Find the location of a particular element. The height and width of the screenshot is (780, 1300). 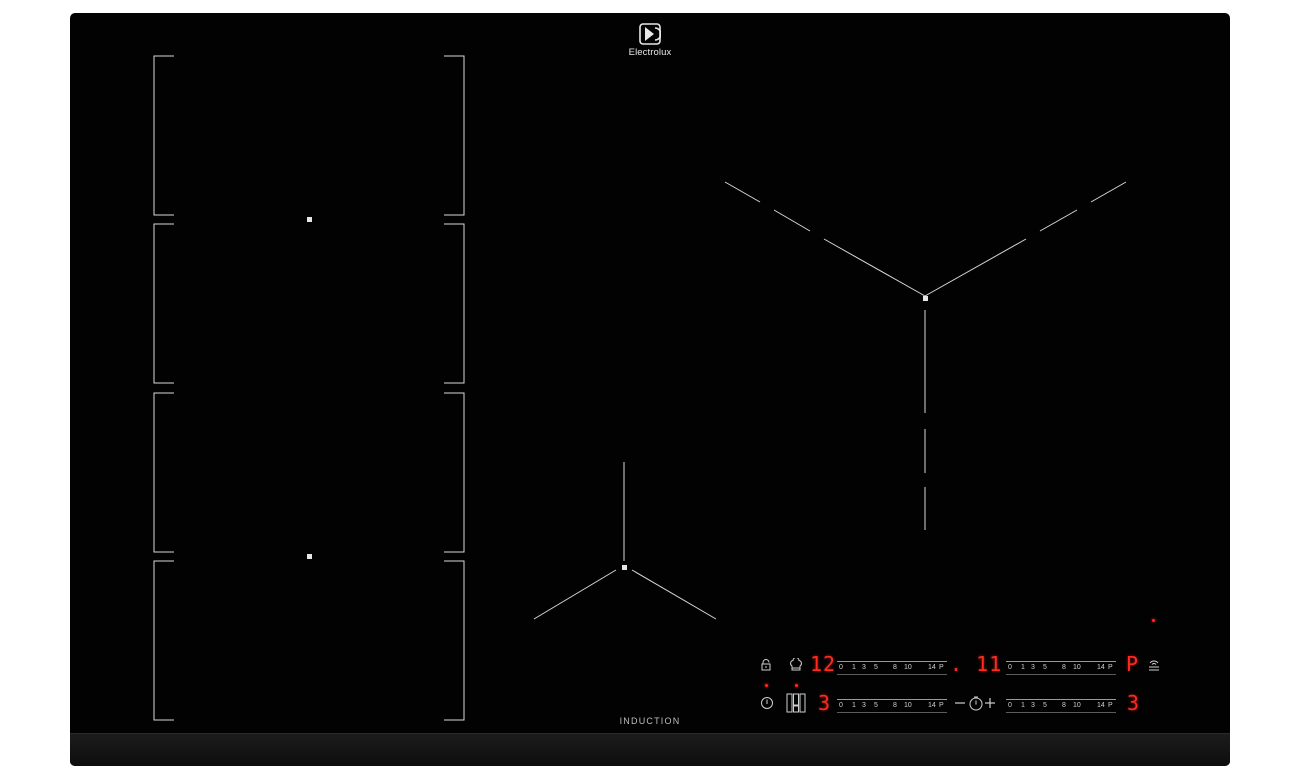

bridge-zones-icon is located at coordinates (796, 703).